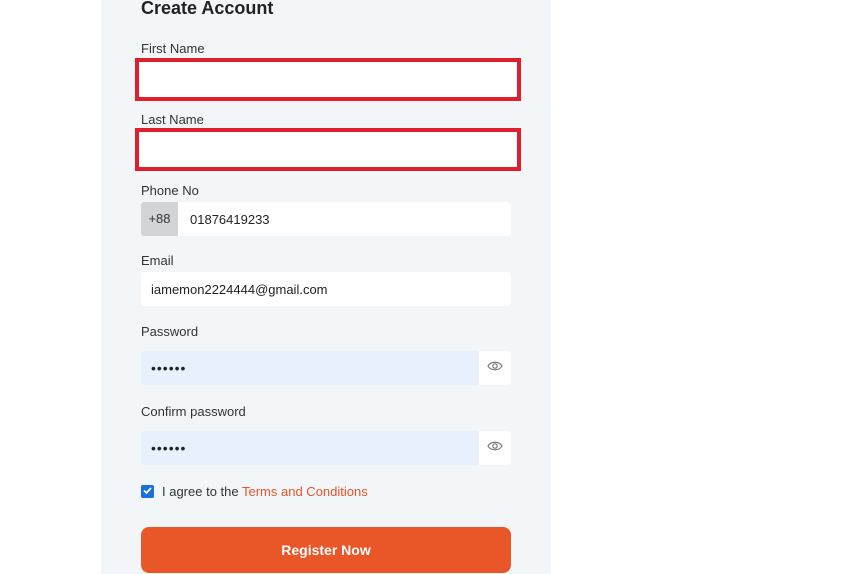  I want to click on confirm-password-visibility-toggle, so click(495, 448).